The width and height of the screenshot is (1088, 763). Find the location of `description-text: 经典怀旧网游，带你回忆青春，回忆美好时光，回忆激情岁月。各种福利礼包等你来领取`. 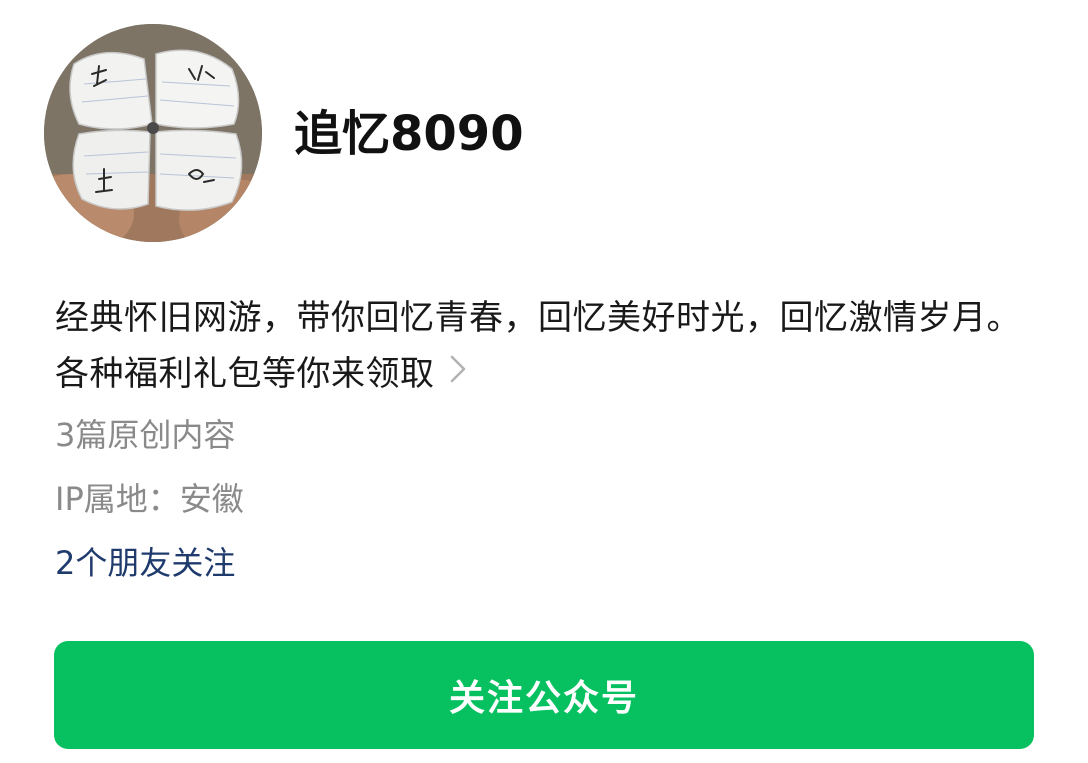

description-text: 经典怀旧网游，带你回忆青春，回忆美好时光，回忆激情岁月。各种福利礼包等你来领取 is located at coordinates (538, 346).